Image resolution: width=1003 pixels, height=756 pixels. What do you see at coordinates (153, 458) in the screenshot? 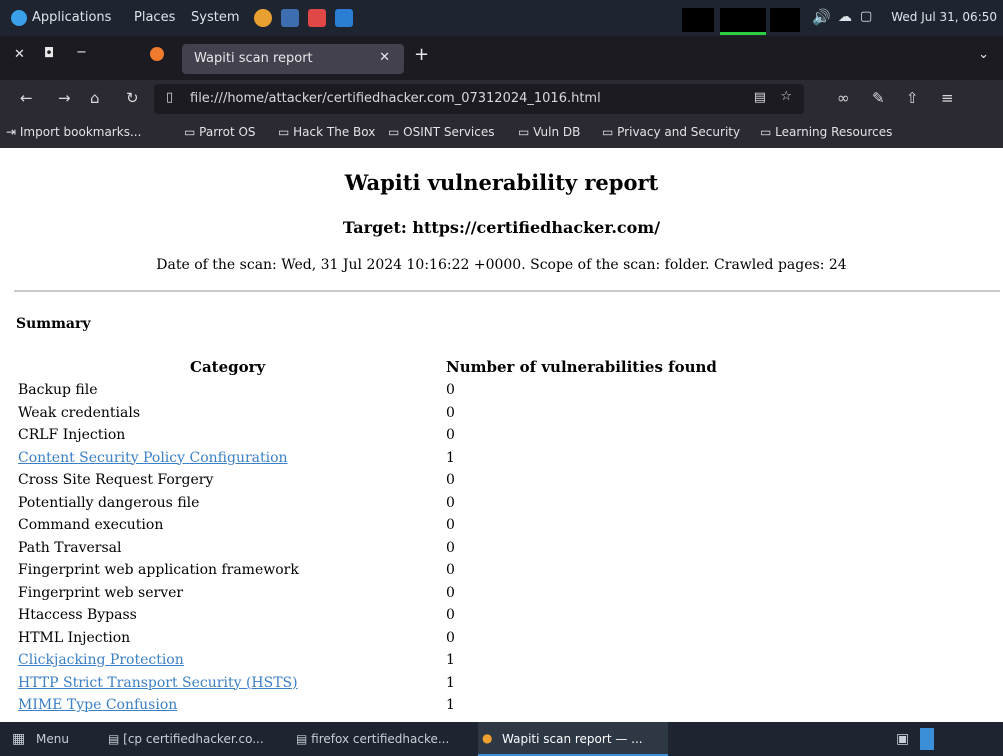
I see `category-link: Content Security Policy Configuration` at bounding box center [153, 458].